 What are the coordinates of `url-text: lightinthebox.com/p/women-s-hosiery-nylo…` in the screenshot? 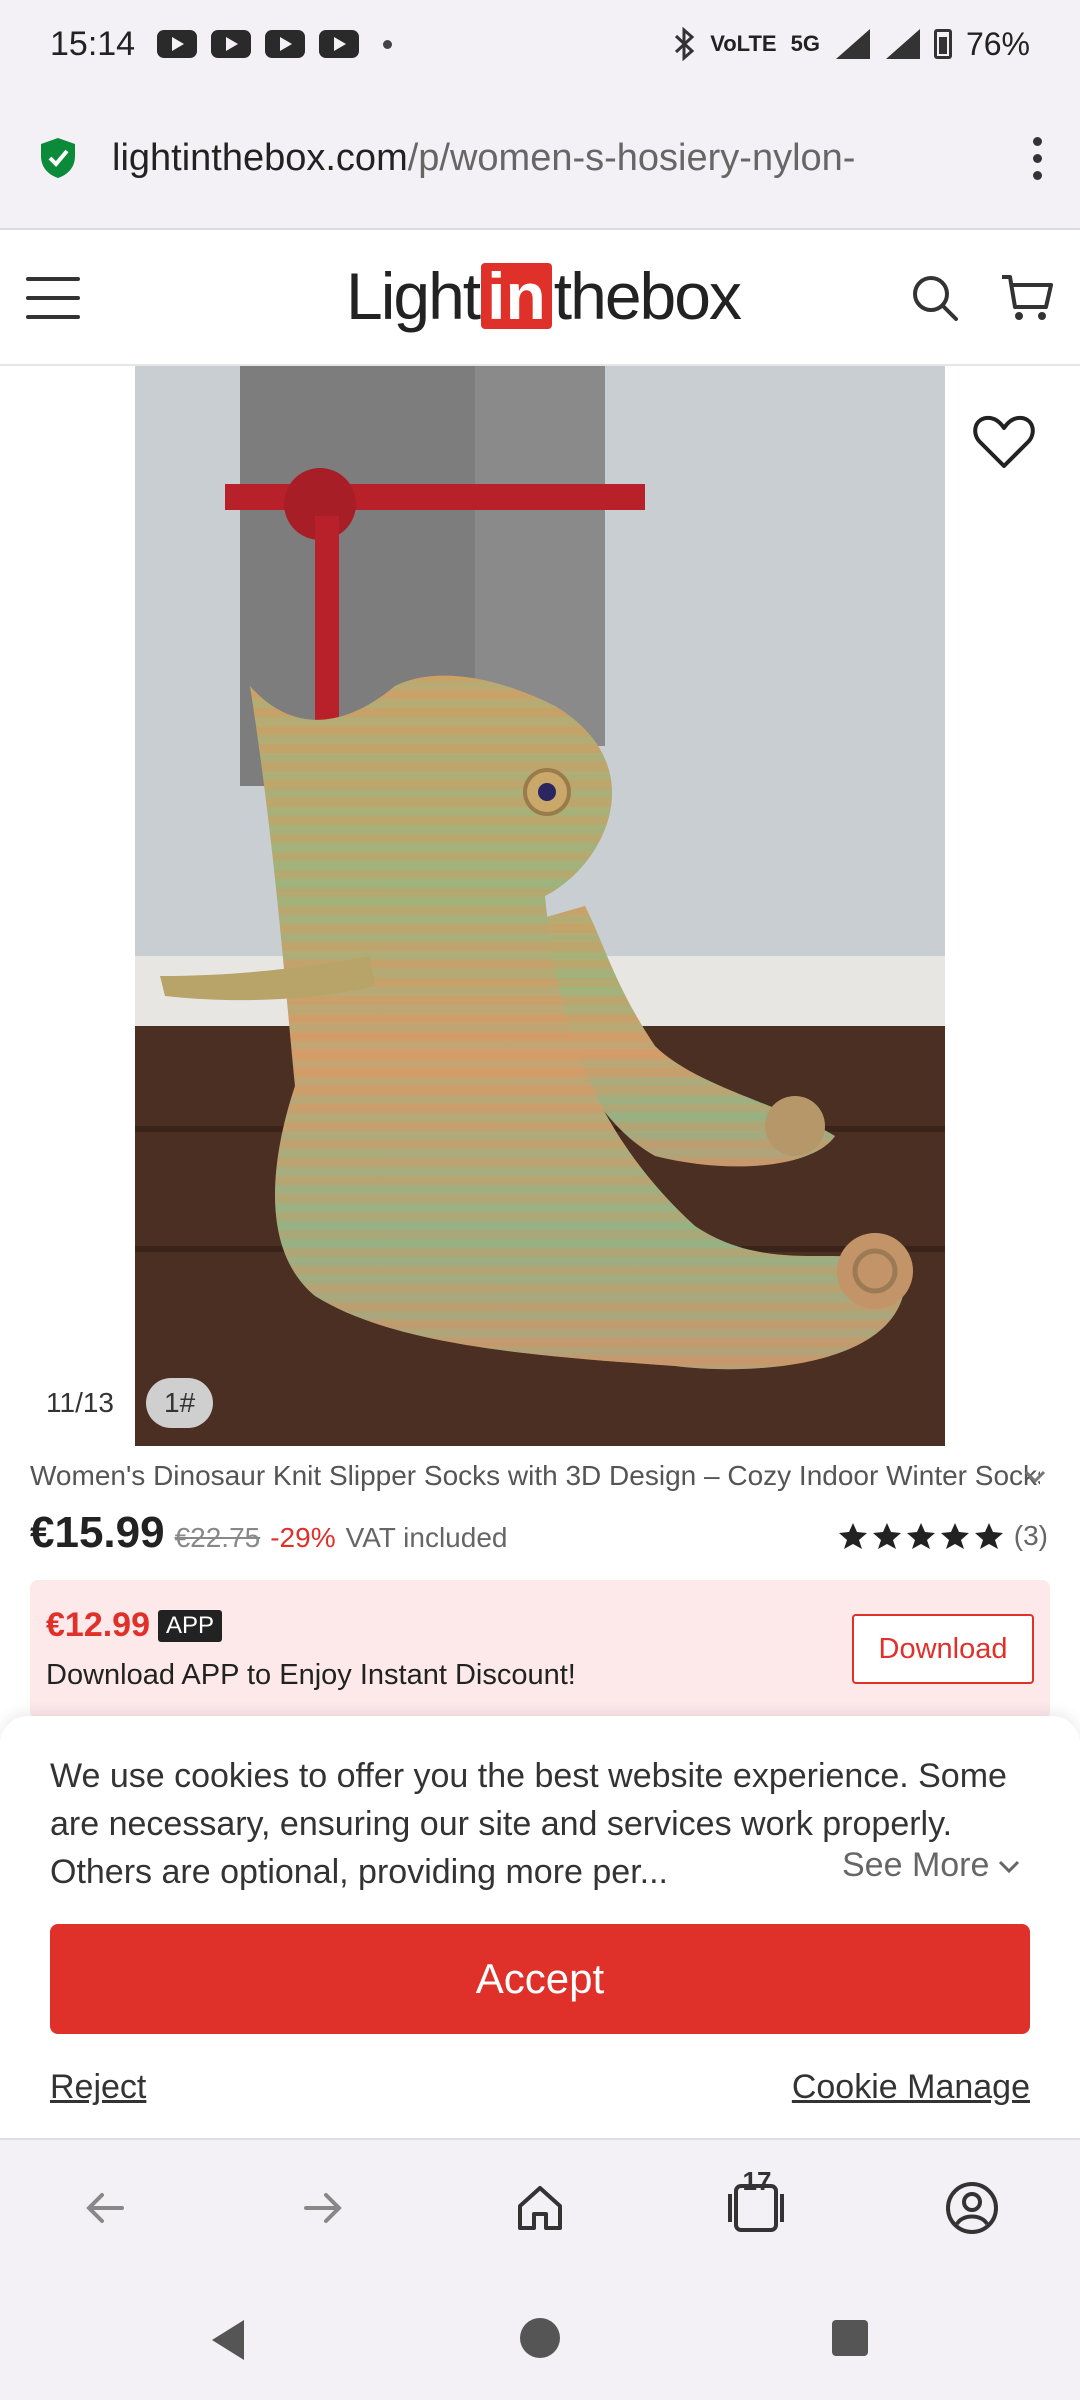 It's located at (542, 158).